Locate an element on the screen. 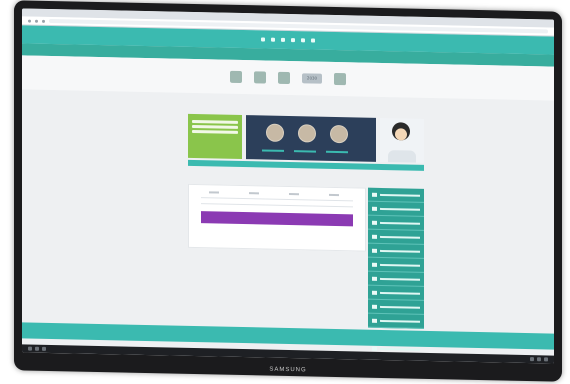 The image size is (570, 384). boy-shirt is located at coordinates (402, 156).